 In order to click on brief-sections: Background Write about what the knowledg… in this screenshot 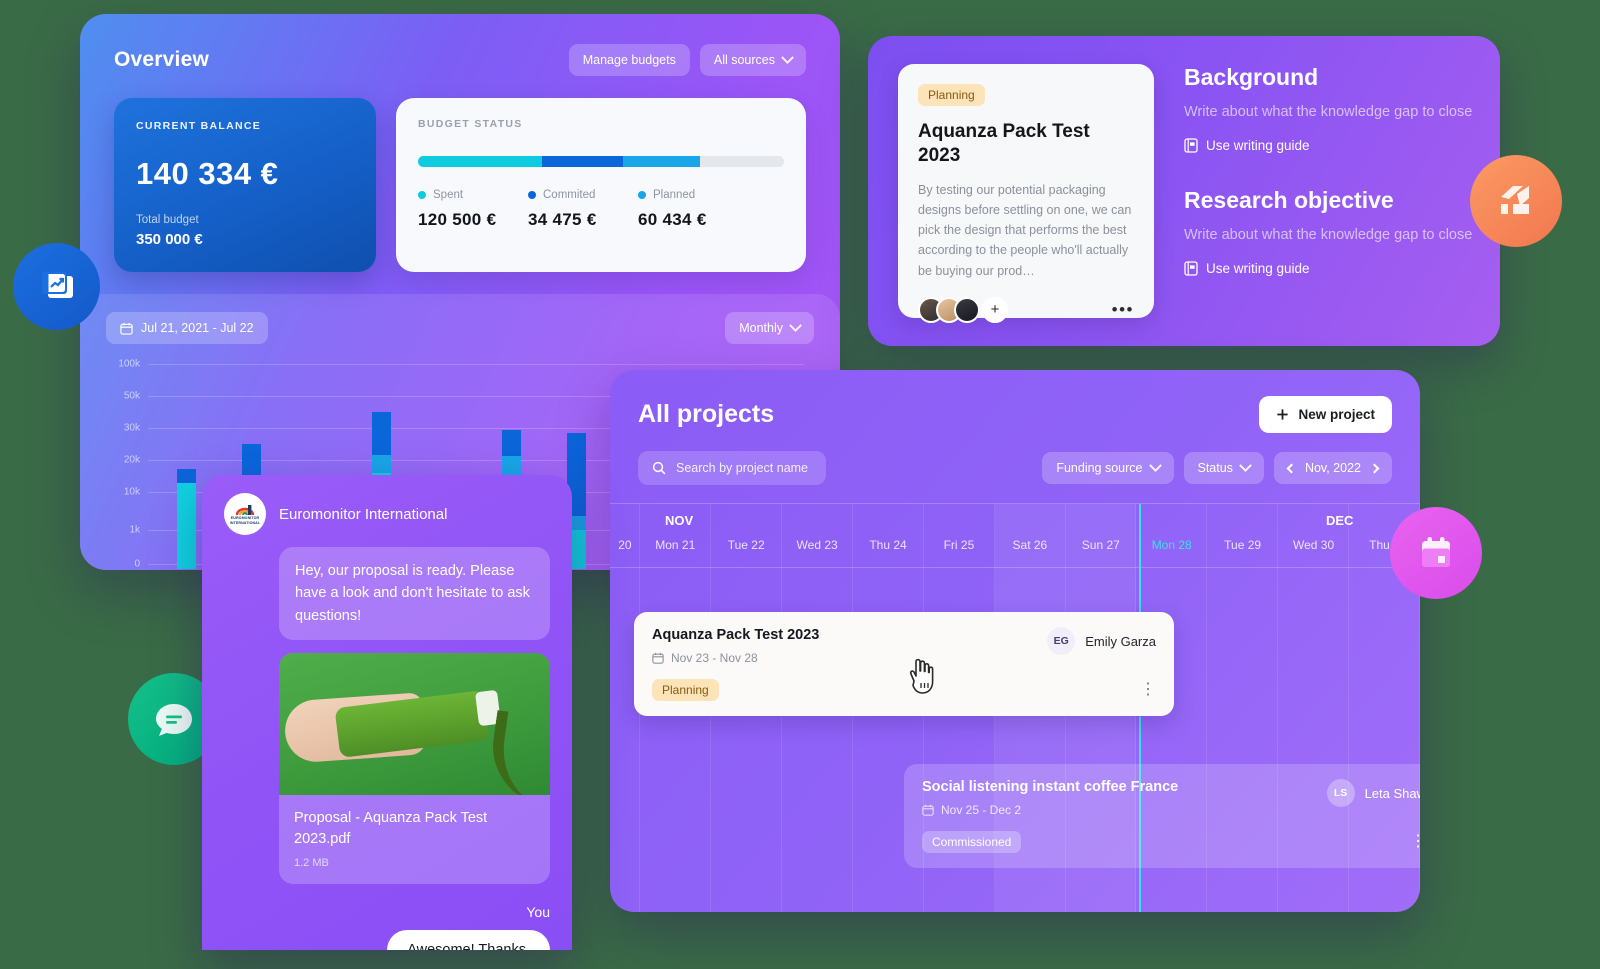, I will do `click(1328, 191)`.